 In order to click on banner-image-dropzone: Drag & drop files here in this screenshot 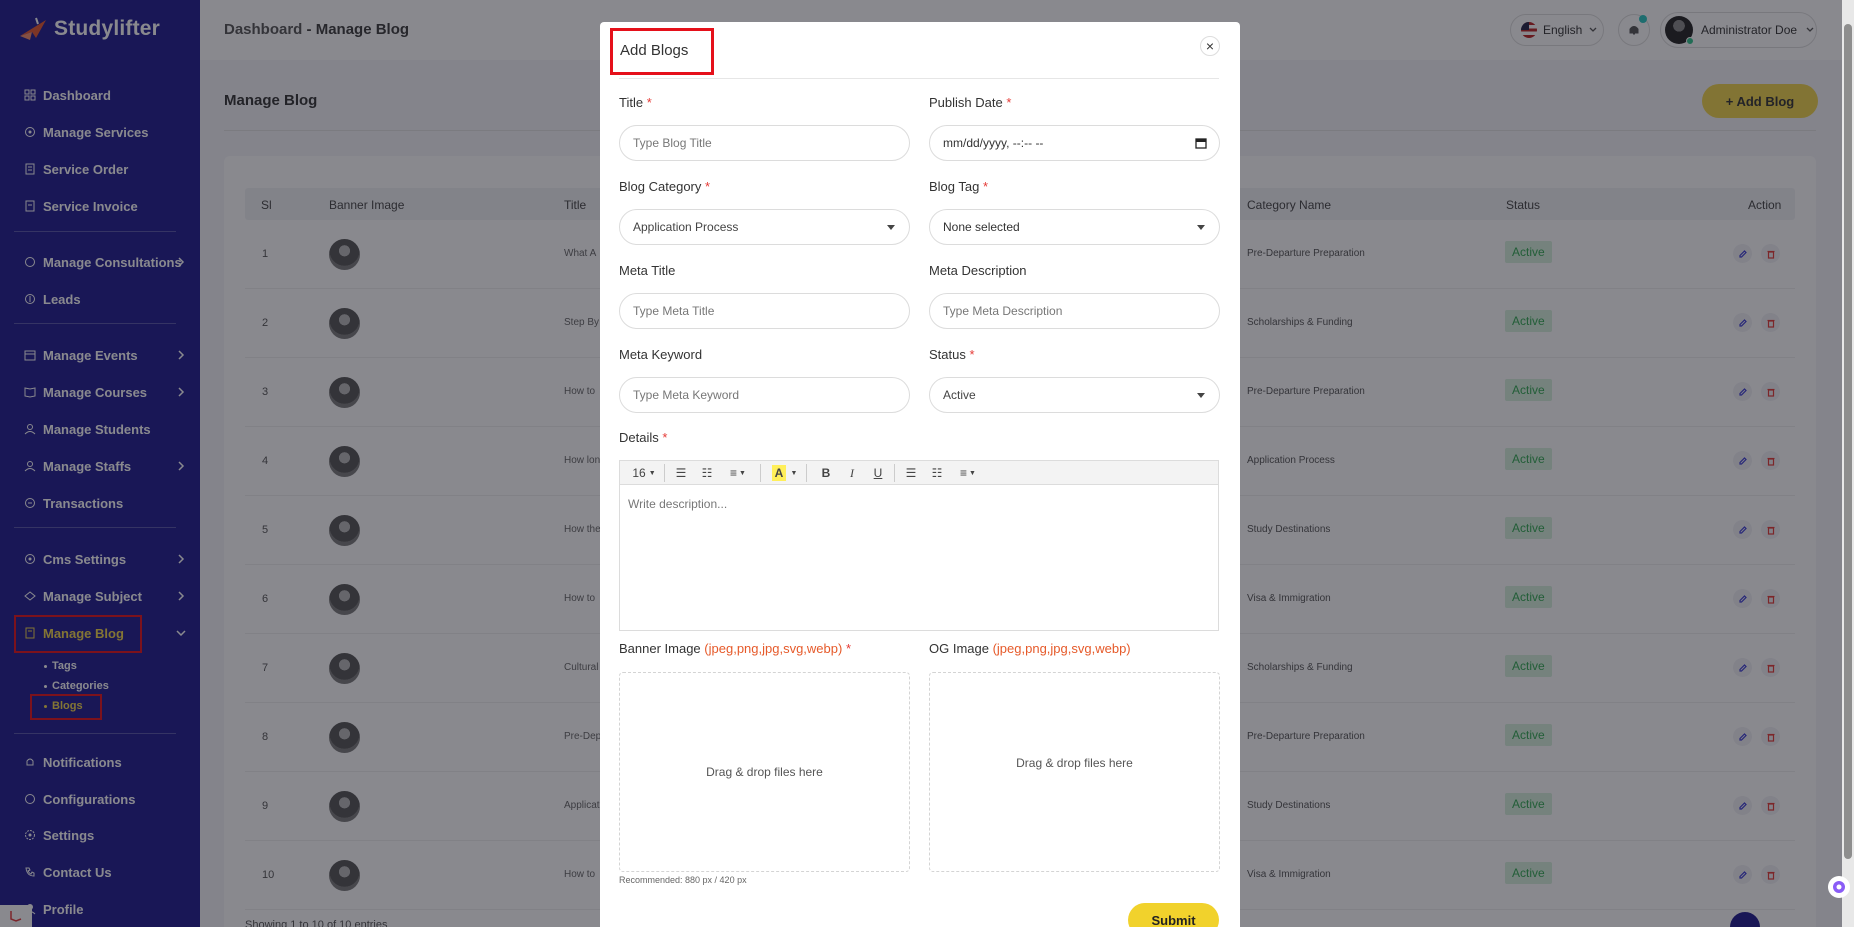, I will do `click(764, 772)`.